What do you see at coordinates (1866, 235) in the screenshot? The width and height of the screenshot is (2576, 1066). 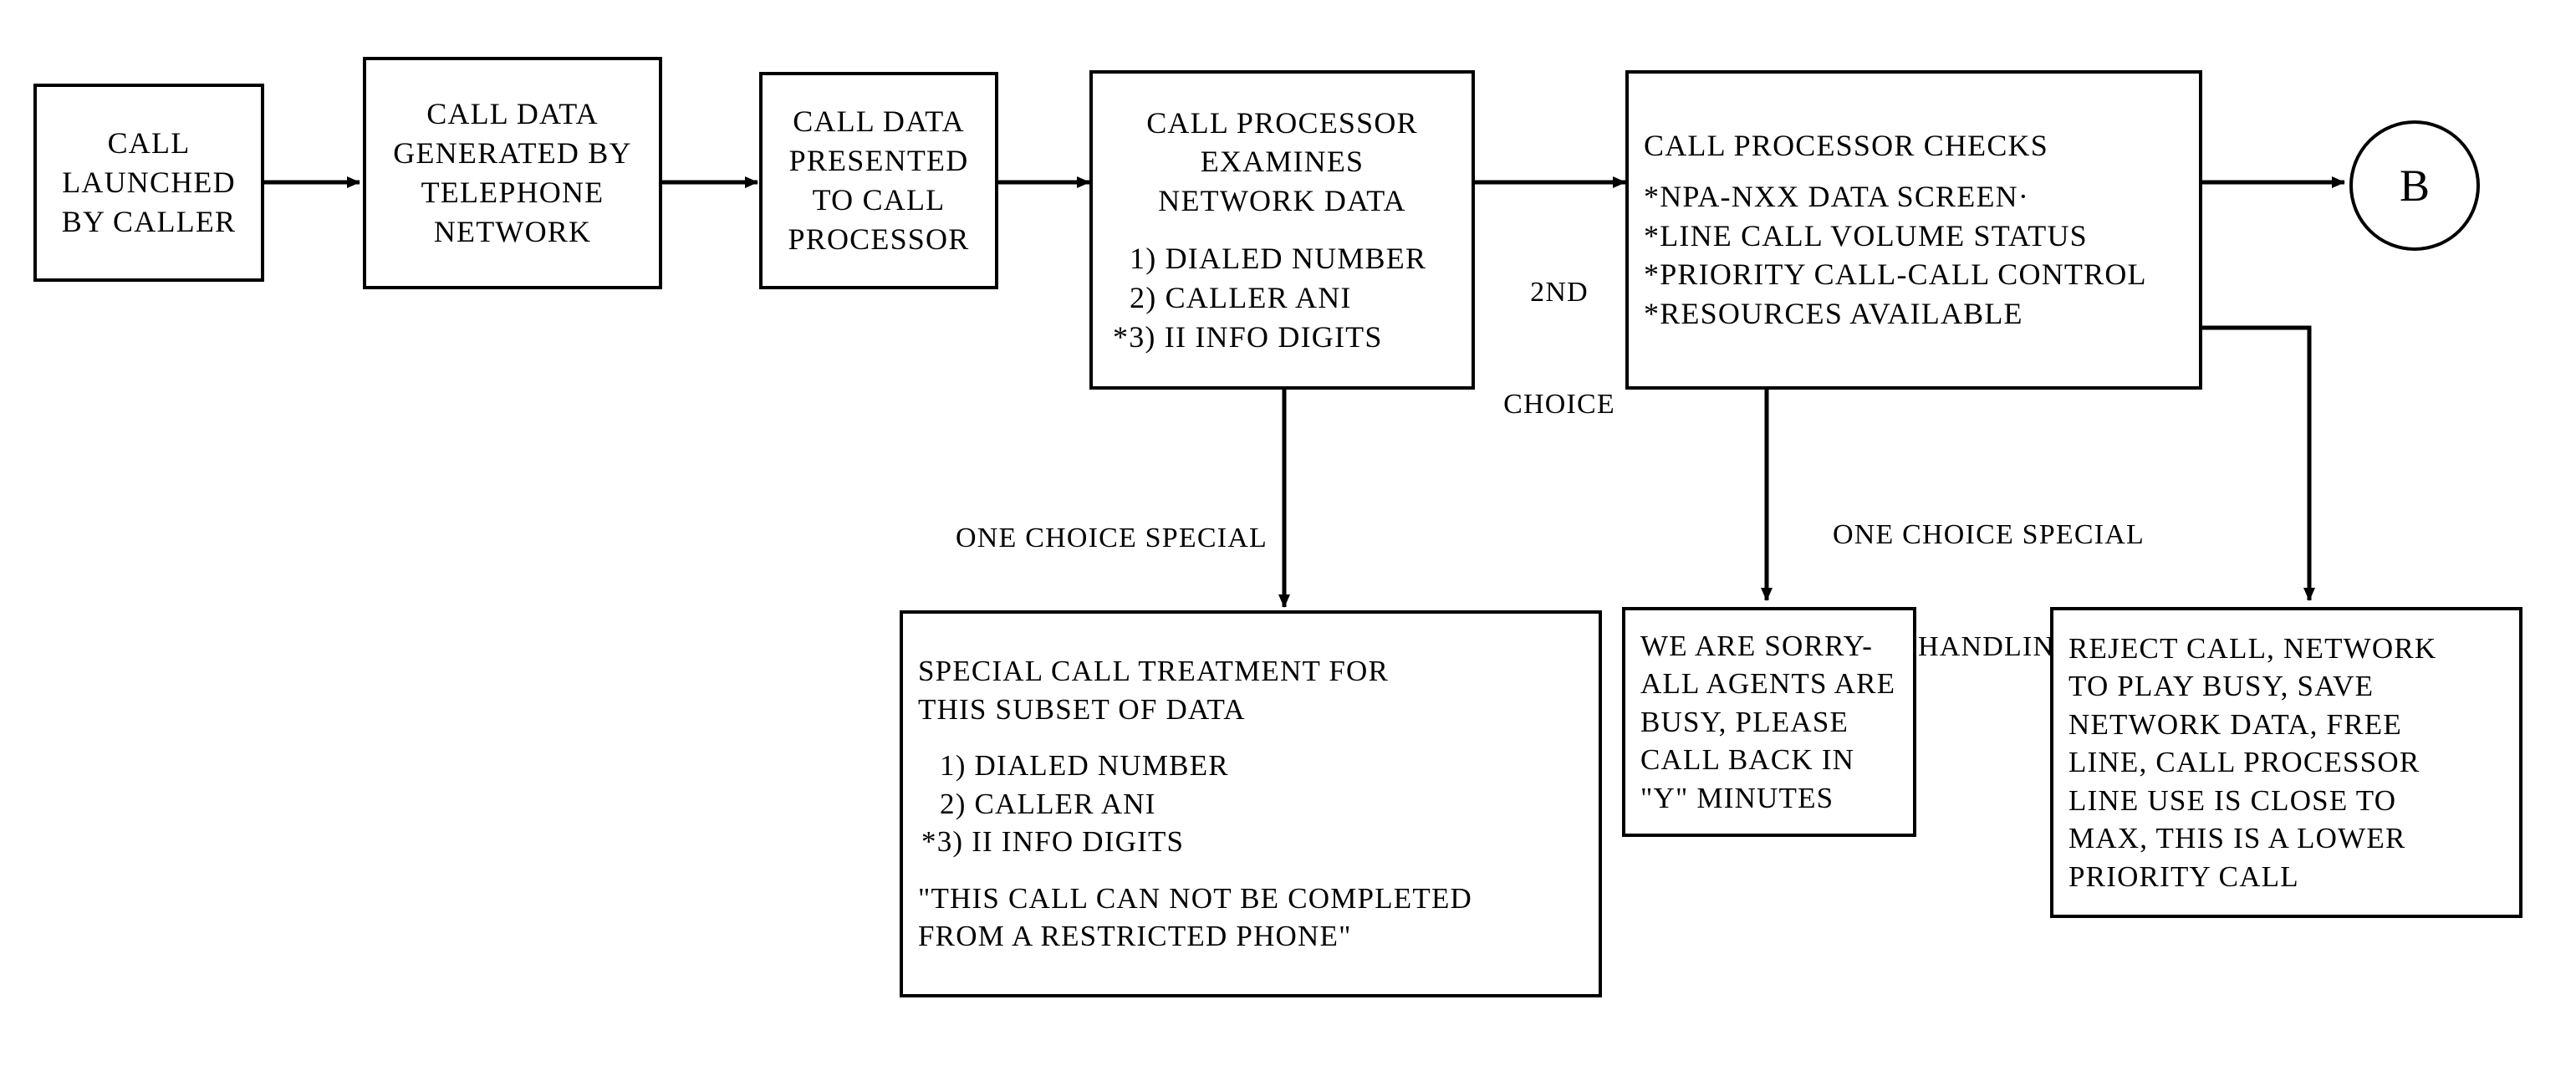 I see `node-list-item: *LINE CALL VOLUME STATUS` at bounding box center [1866, 235].